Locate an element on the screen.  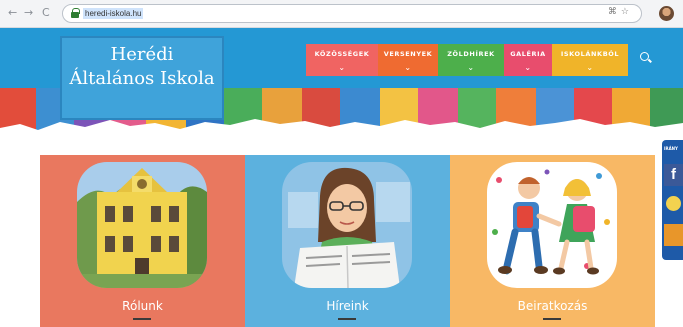
children-image is located at coordinates (552, 225).